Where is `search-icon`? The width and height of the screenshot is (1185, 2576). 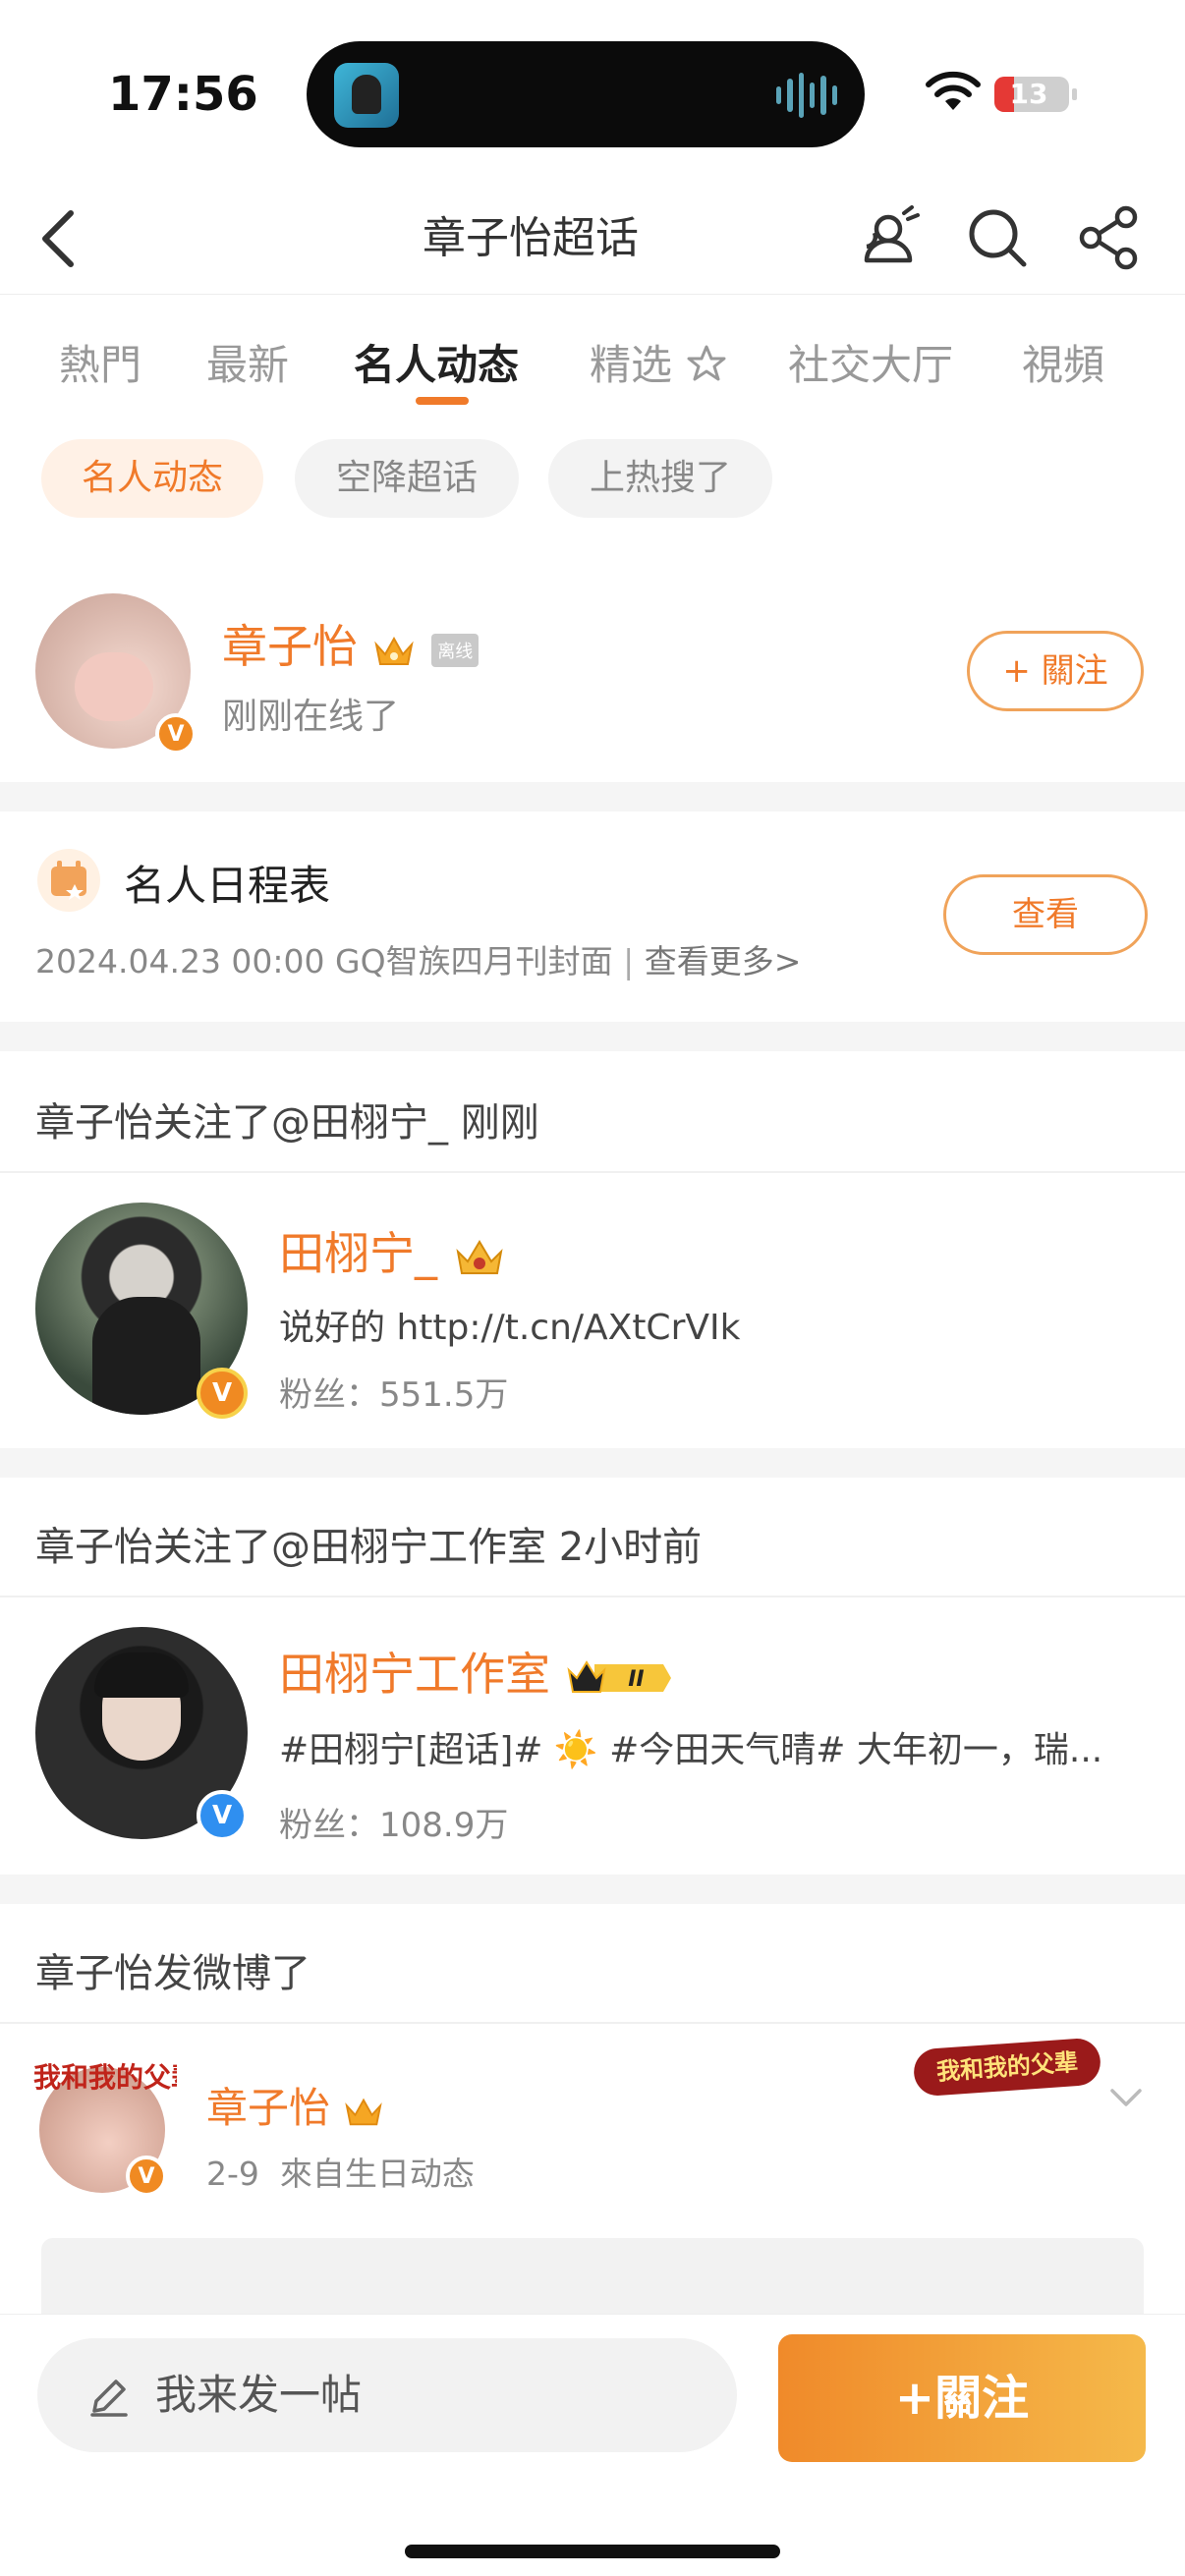 search-icon is located at coordinates (998, 237).